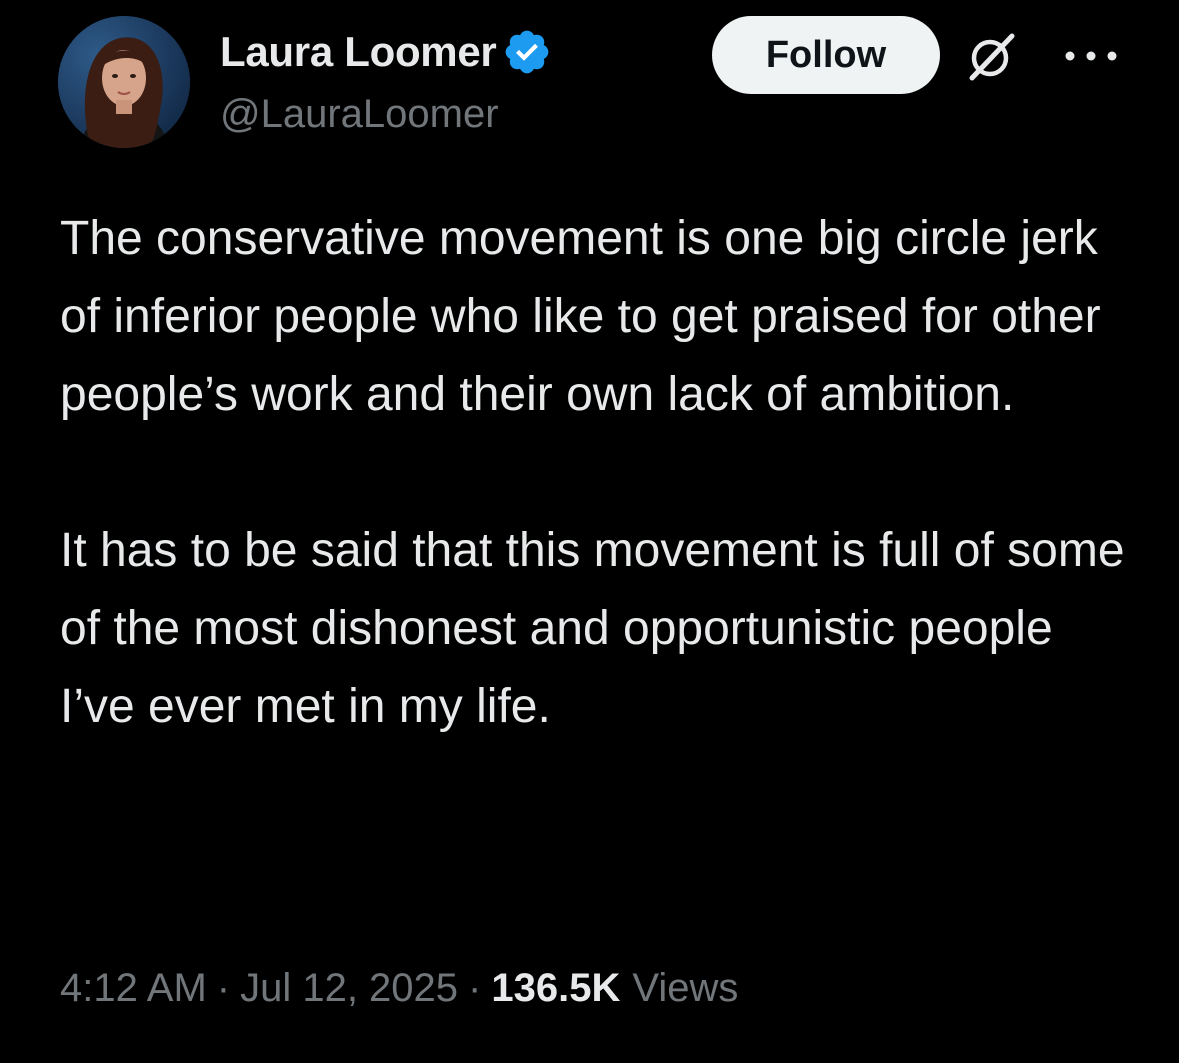 The image size is (1179, 1063). Describe the element at coordinates (359, 114) in the screenshot. I see `username-handle: @LauraLoomer` at that location.